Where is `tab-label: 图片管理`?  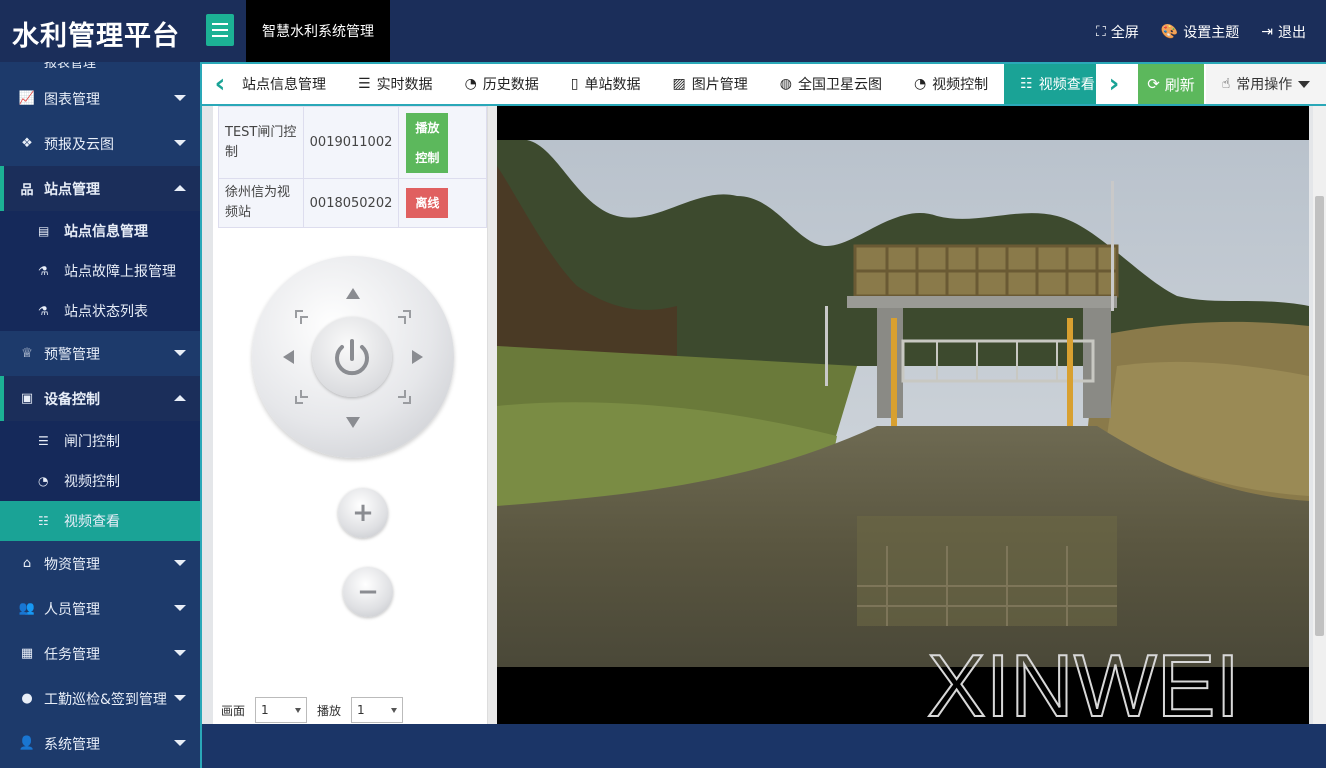
tab-label: 图片管理 is located at coordinates (719, 85).